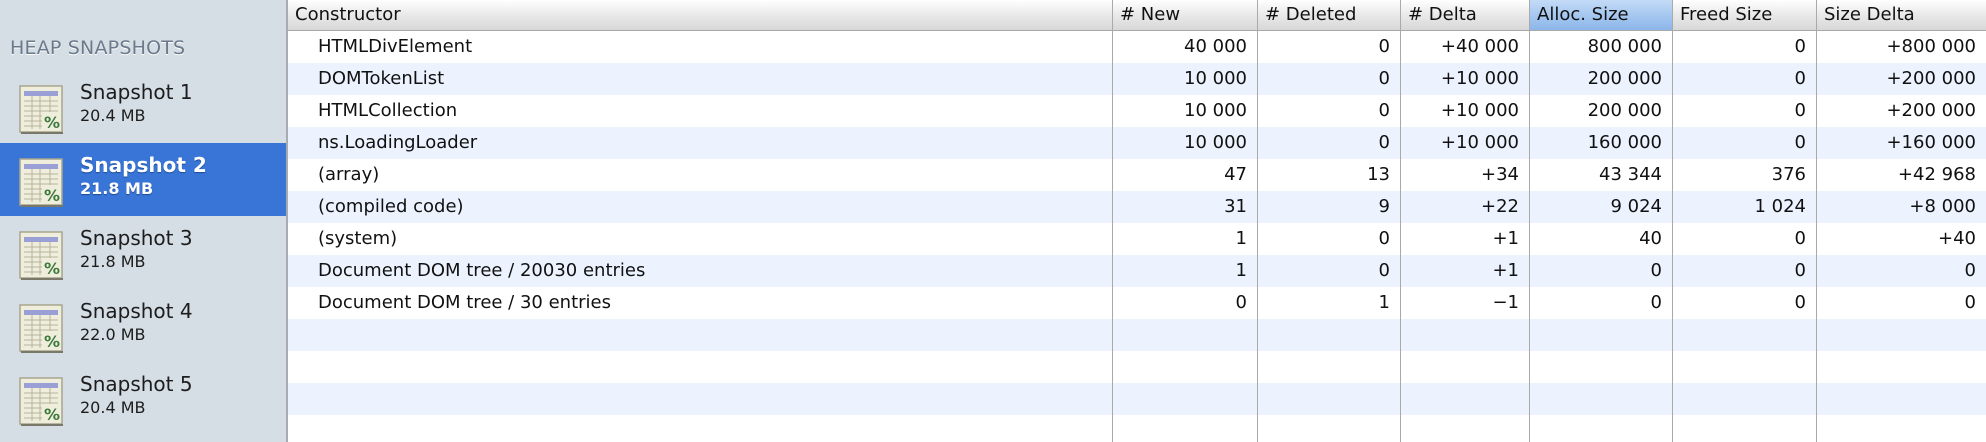 The width and height of the screenshot is (1986, 442). Describe the element at coordinates (1936, 174) in the screenshot. I see `value-cell: +42 968` at that location.